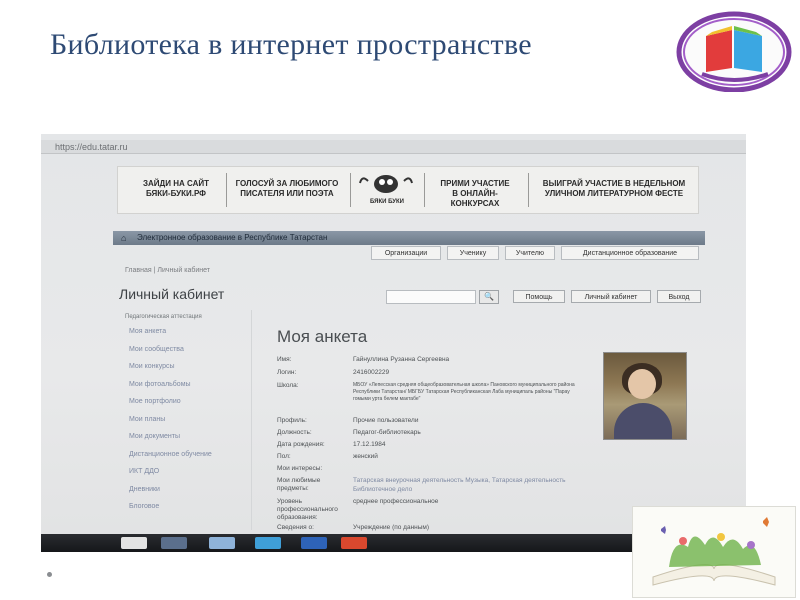  What do you see at coordinates (539, 296) in the screenshot?
I see `help-button: Помощь` at bounding box center [539, 296].